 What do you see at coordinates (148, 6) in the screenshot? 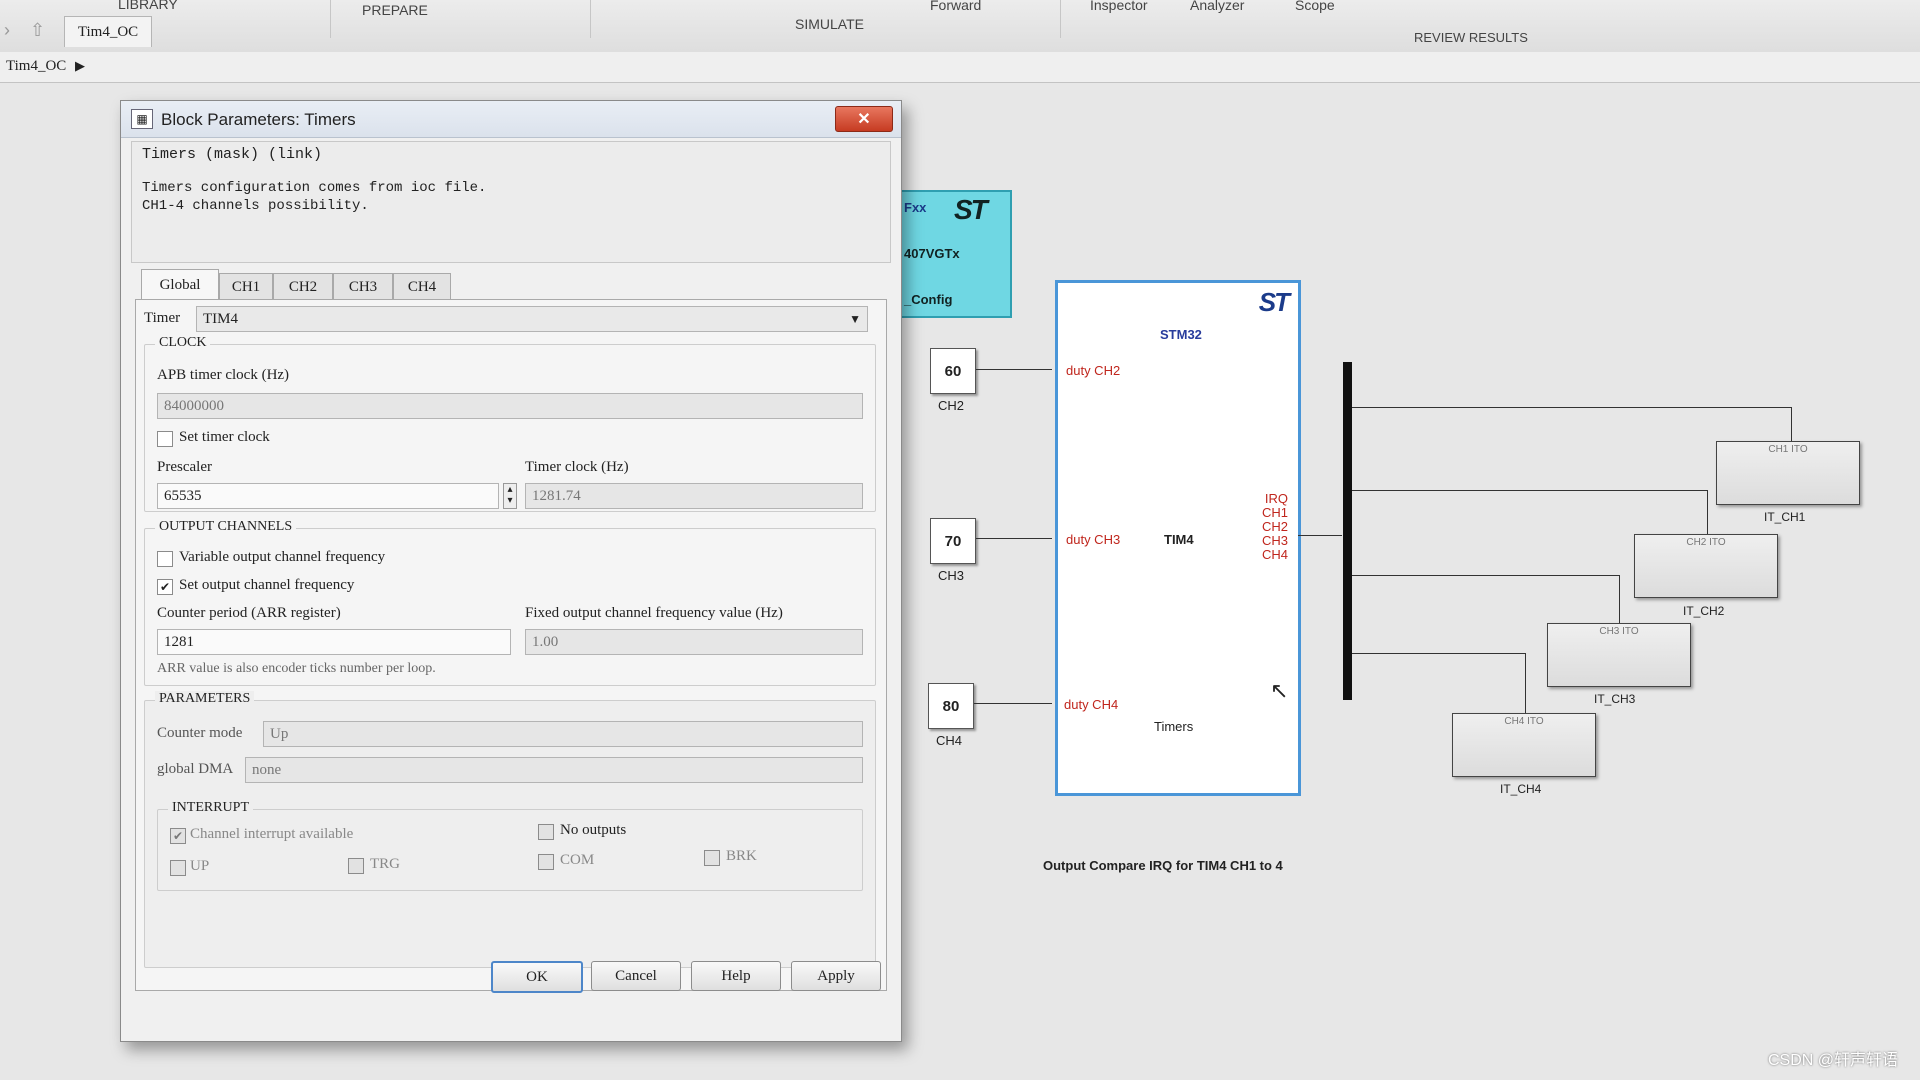
I see `tab-library: LIBRARY` at bounding box center [148, 6].